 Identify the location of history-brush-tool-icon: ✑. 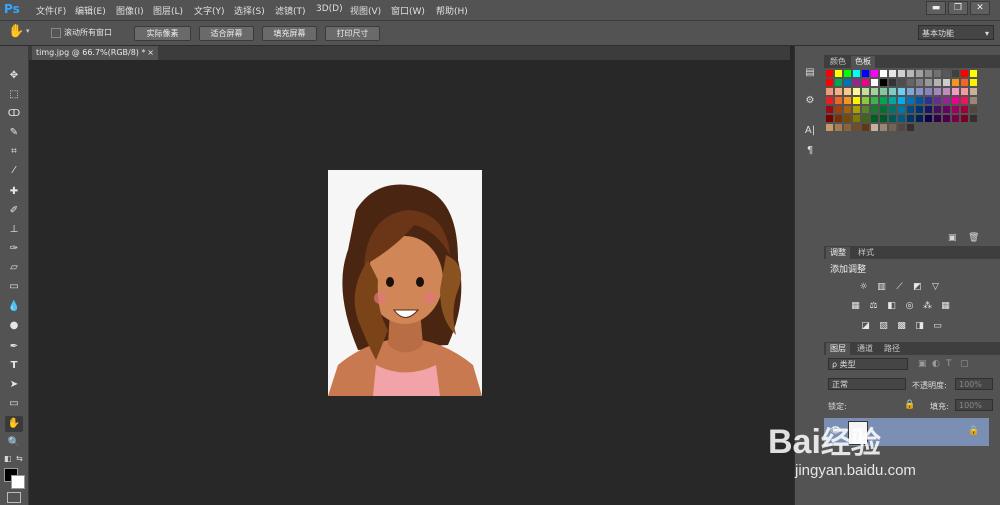
(14, 249).